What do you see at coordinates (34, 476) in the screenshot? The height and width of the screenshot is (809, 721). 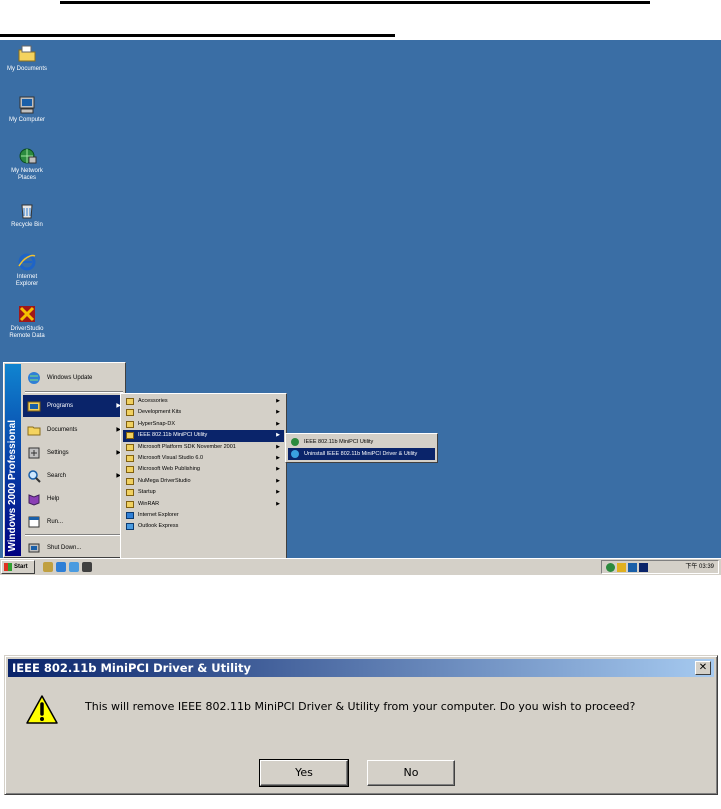 I see `search-icon` at bounding box center [34, 476].